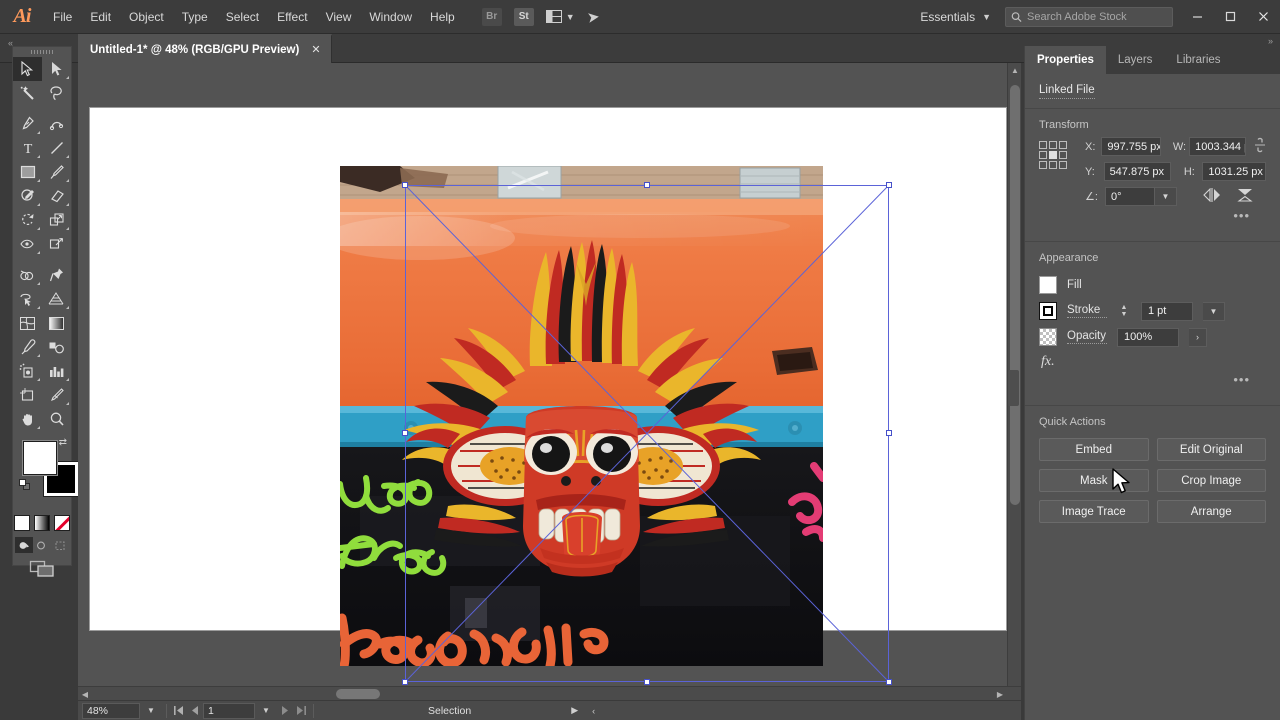 The image size is (1280, 720). What do you see at coordinates (42, 523) in the screenshot?
I see `gradient-button` at bounding box center [42, 523].